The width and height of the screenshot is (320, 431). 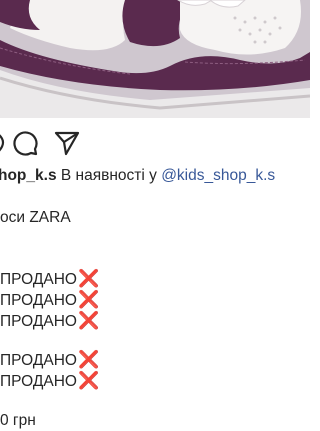 What do you see at coordinates (155, 143) in the screenshot?
I see `post-actions` at bounding box center [155, 143].